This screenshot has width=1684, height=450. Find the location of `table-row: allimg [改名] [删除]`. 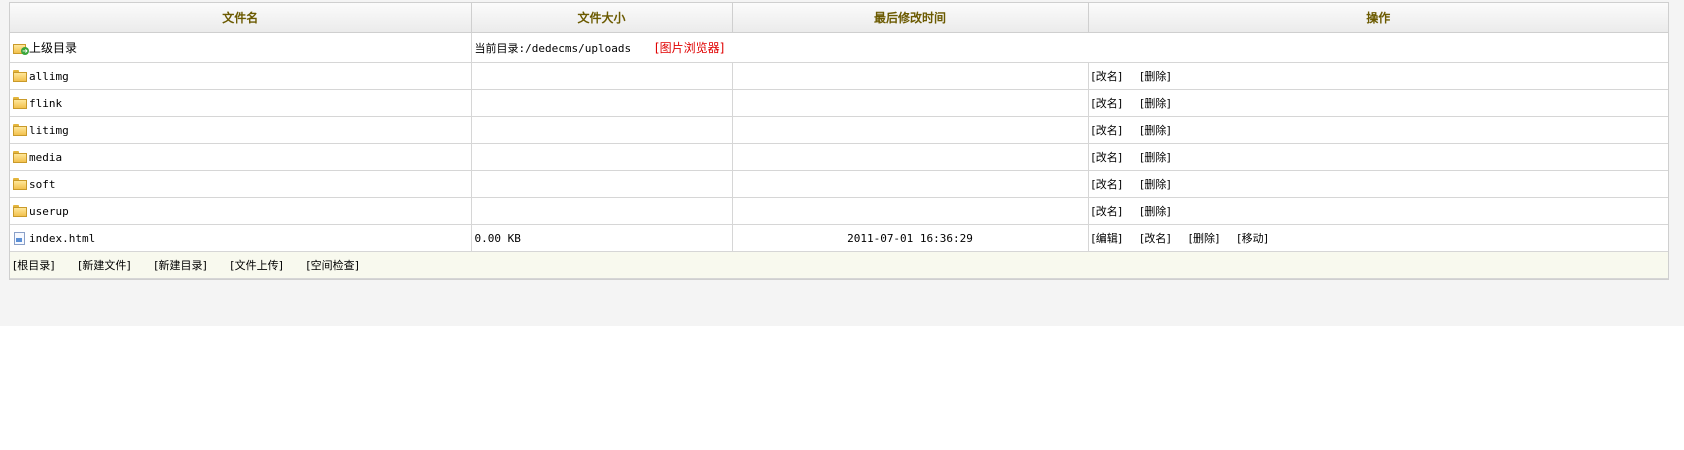

table-row: allimg [改名] [删除] is located at coordinates (839, 76).